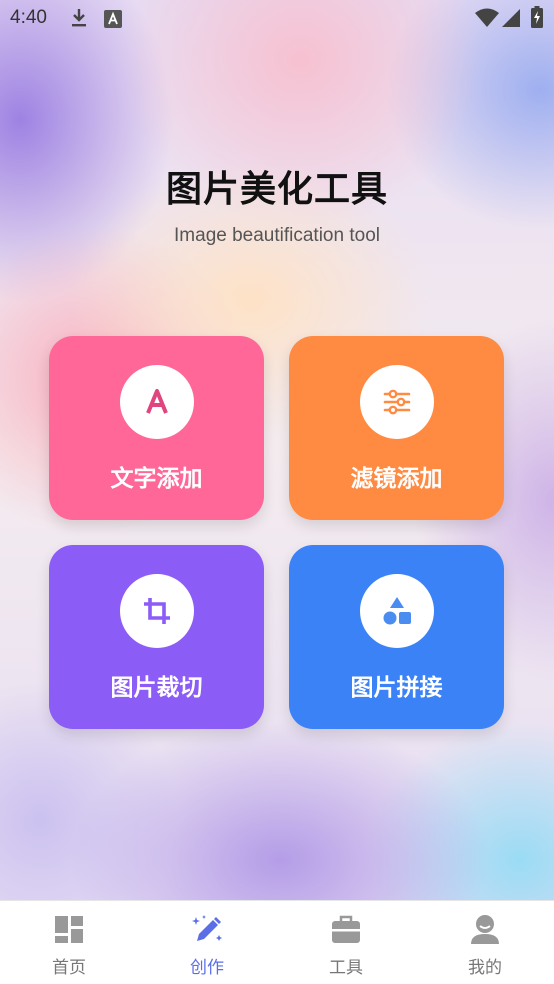  Describe the element at coordinates (537, 19) in the screenshot. I see `battery-charging-icon` at that location.